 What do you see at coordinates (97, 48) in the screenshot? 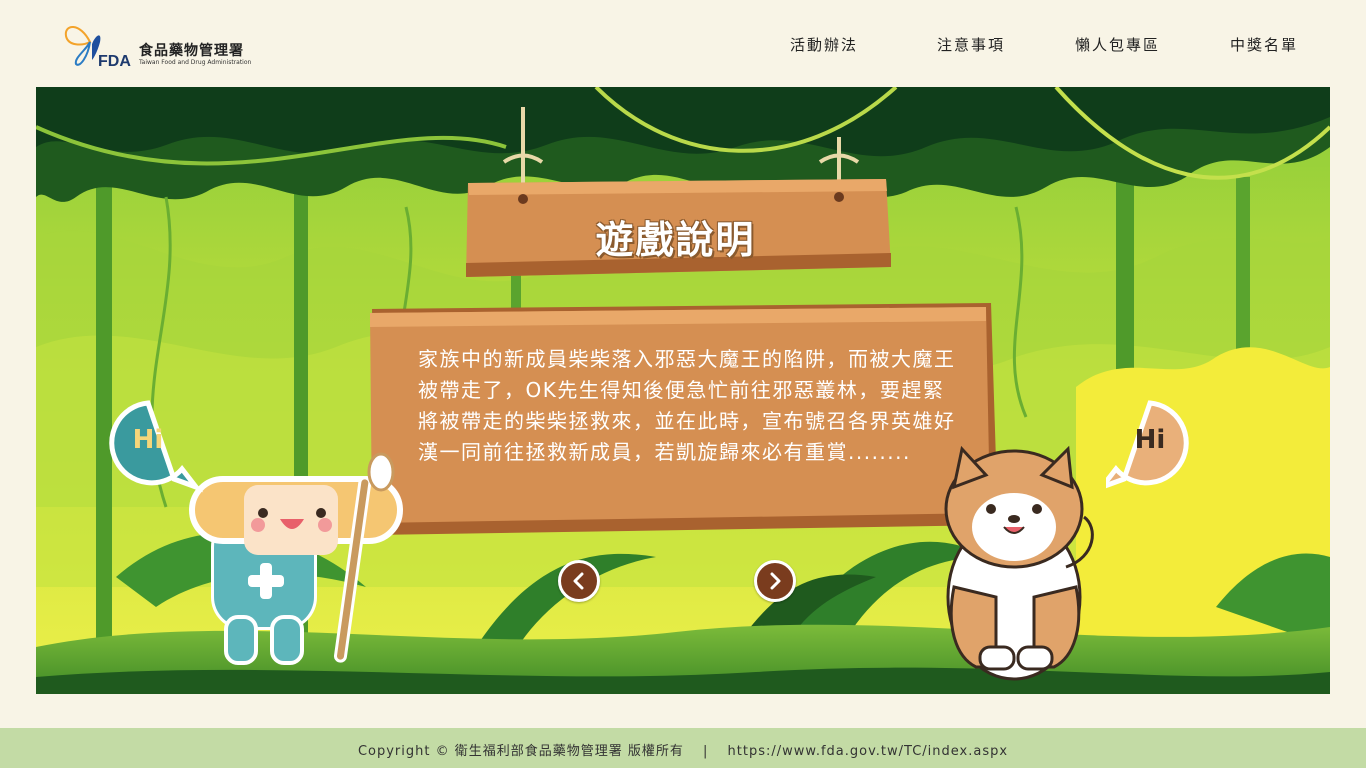
I see `butterfly-logo-icon: FDA` at bounding box center [97, 48].